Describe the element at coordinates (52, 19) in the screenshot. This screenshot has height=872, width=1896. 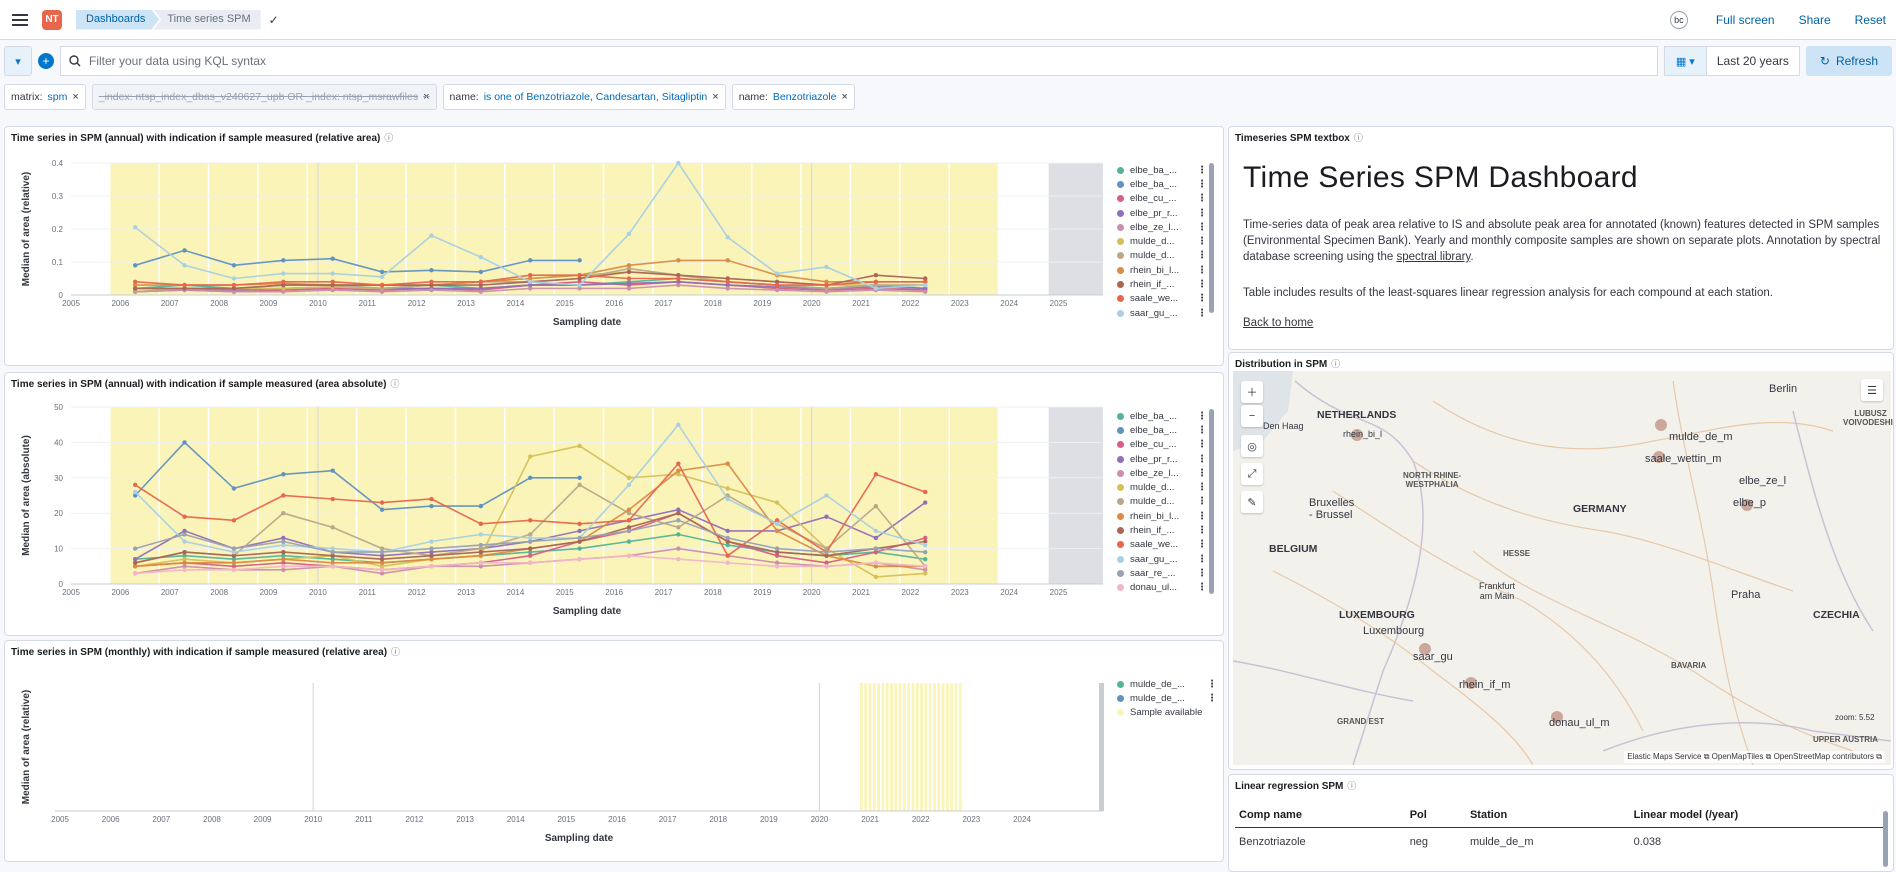
I see `space-avatar: NT` at that location.